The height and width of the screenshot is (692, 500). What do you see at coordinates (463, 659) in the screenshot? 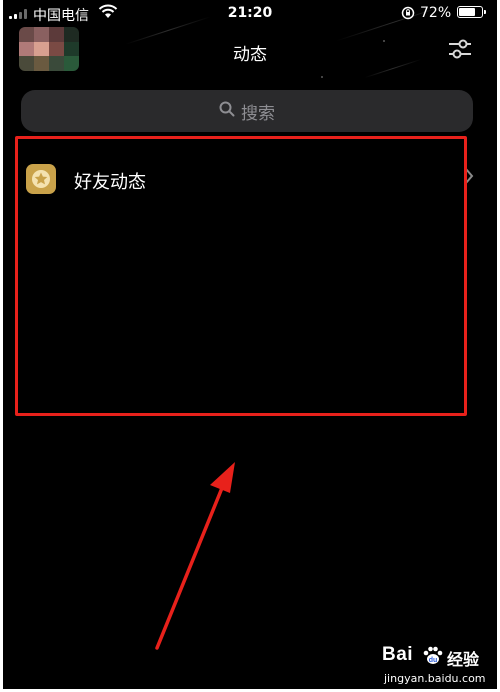
I see `watermark-brand-suffix: 经验` at bounding box center [463, 659].